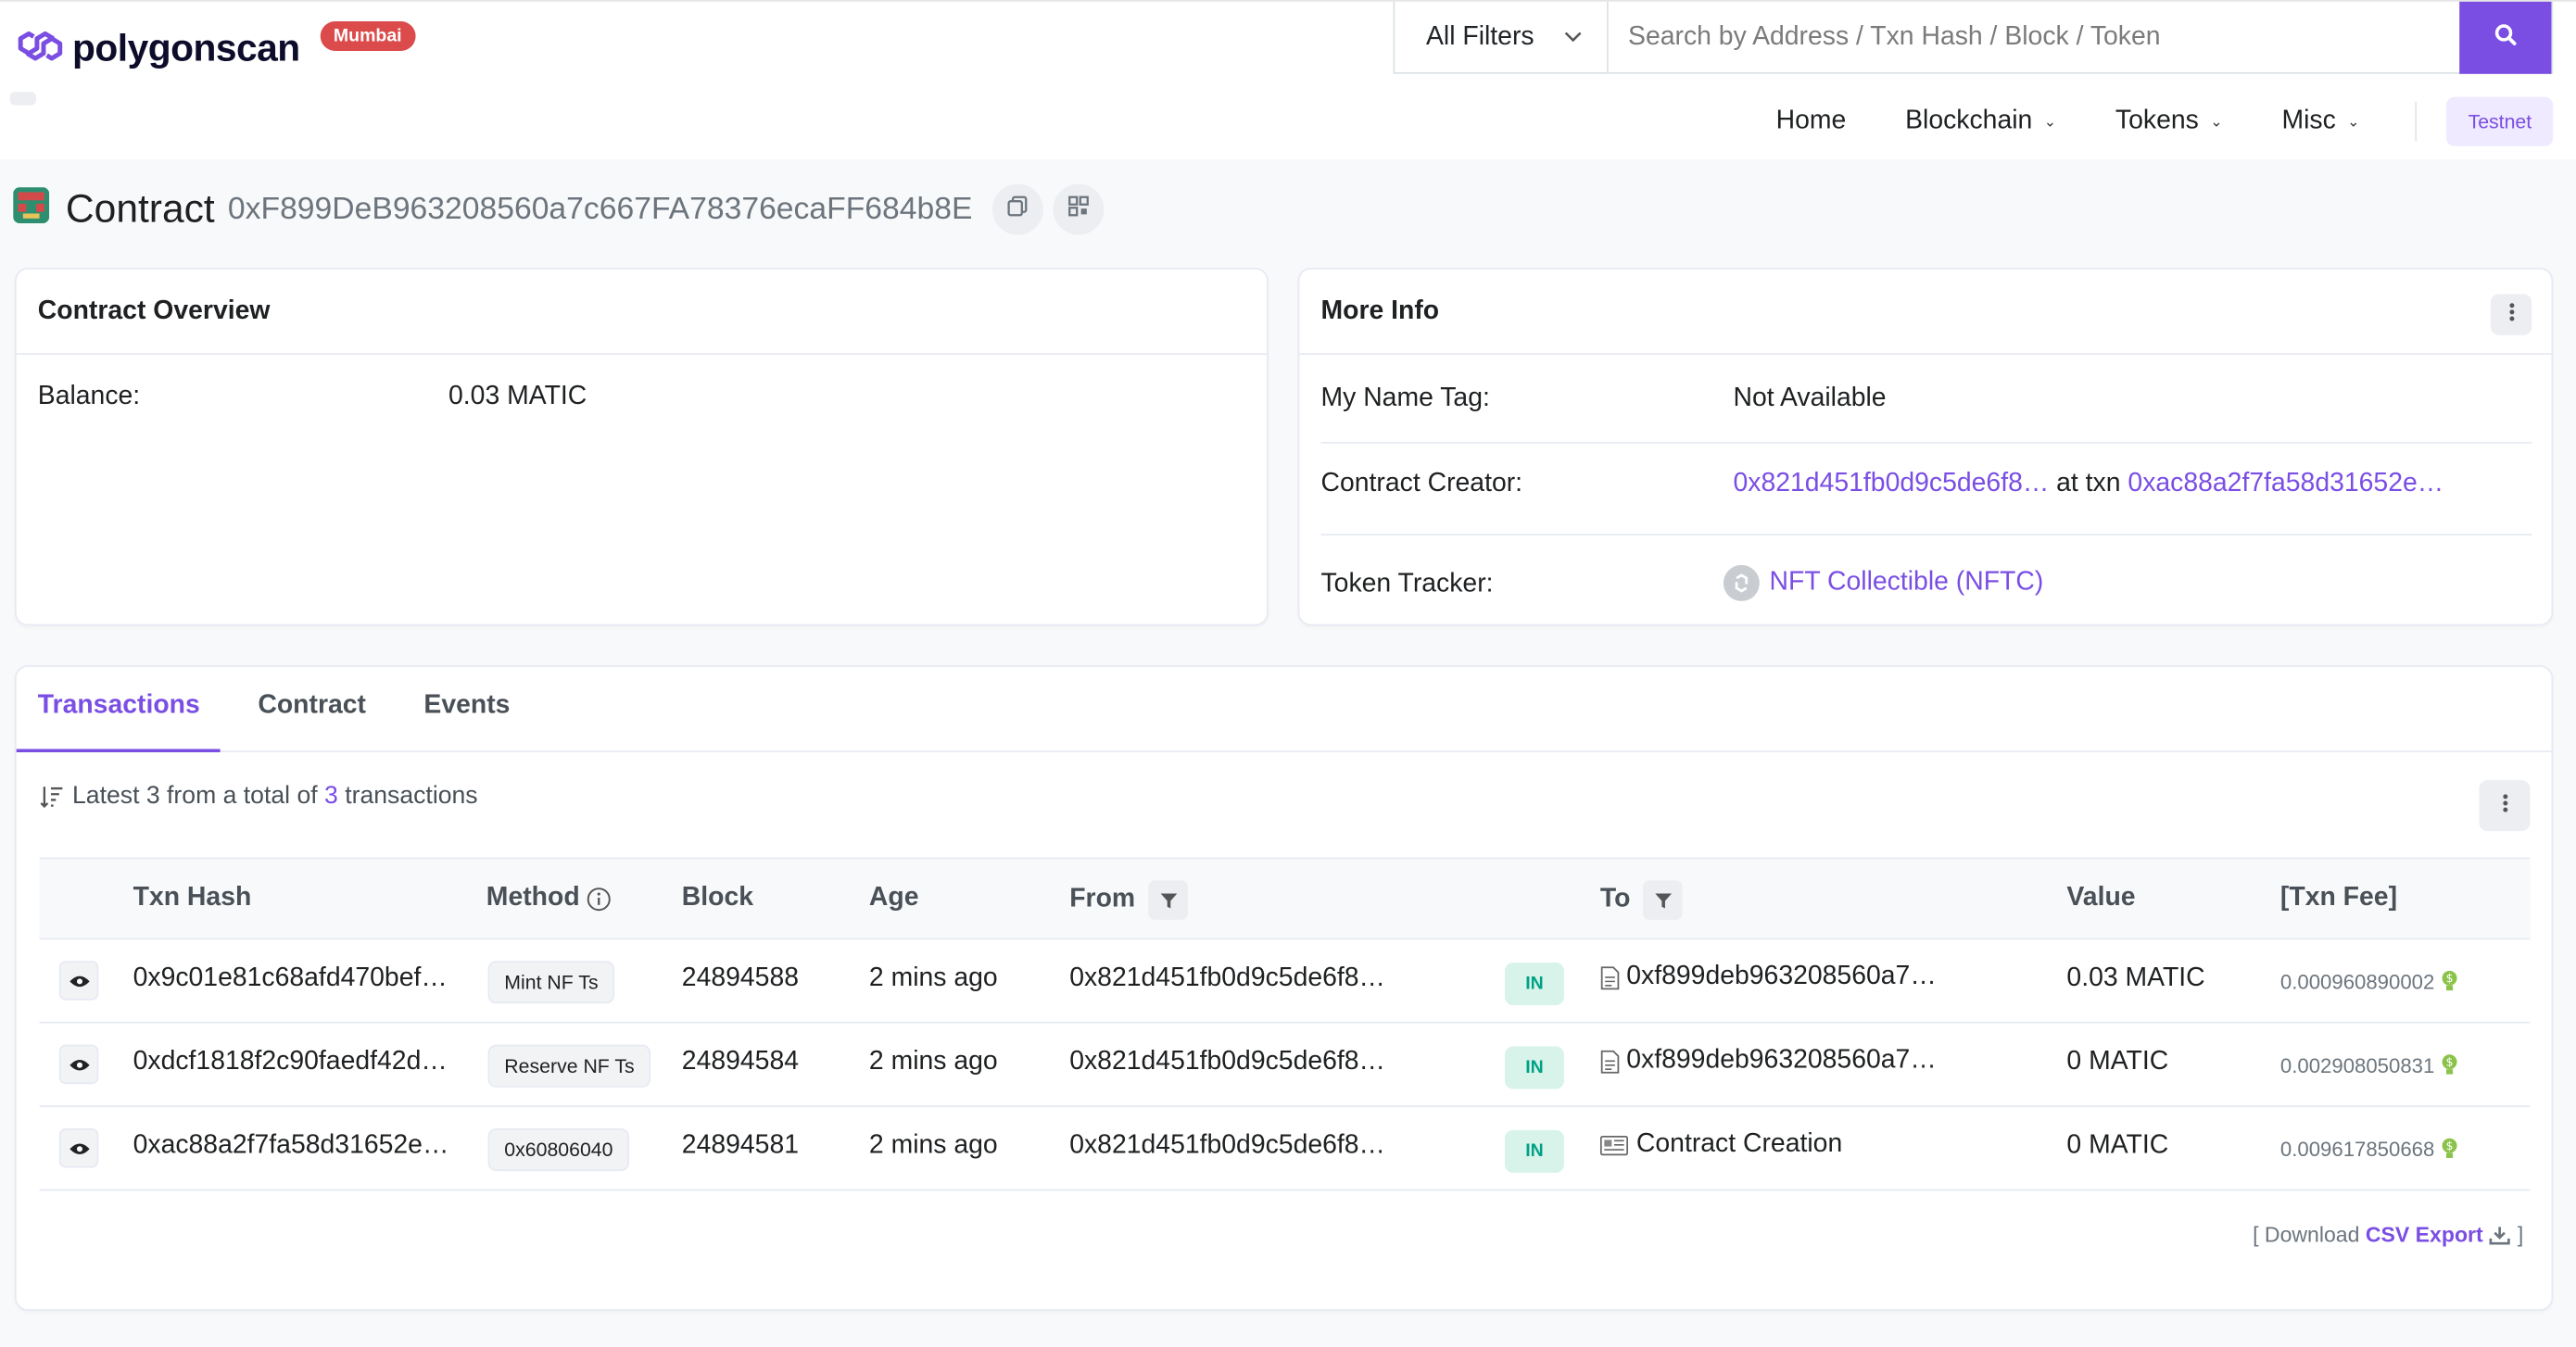  I want to click on th-txn-hash: Txn Hash, so click(192, 898).